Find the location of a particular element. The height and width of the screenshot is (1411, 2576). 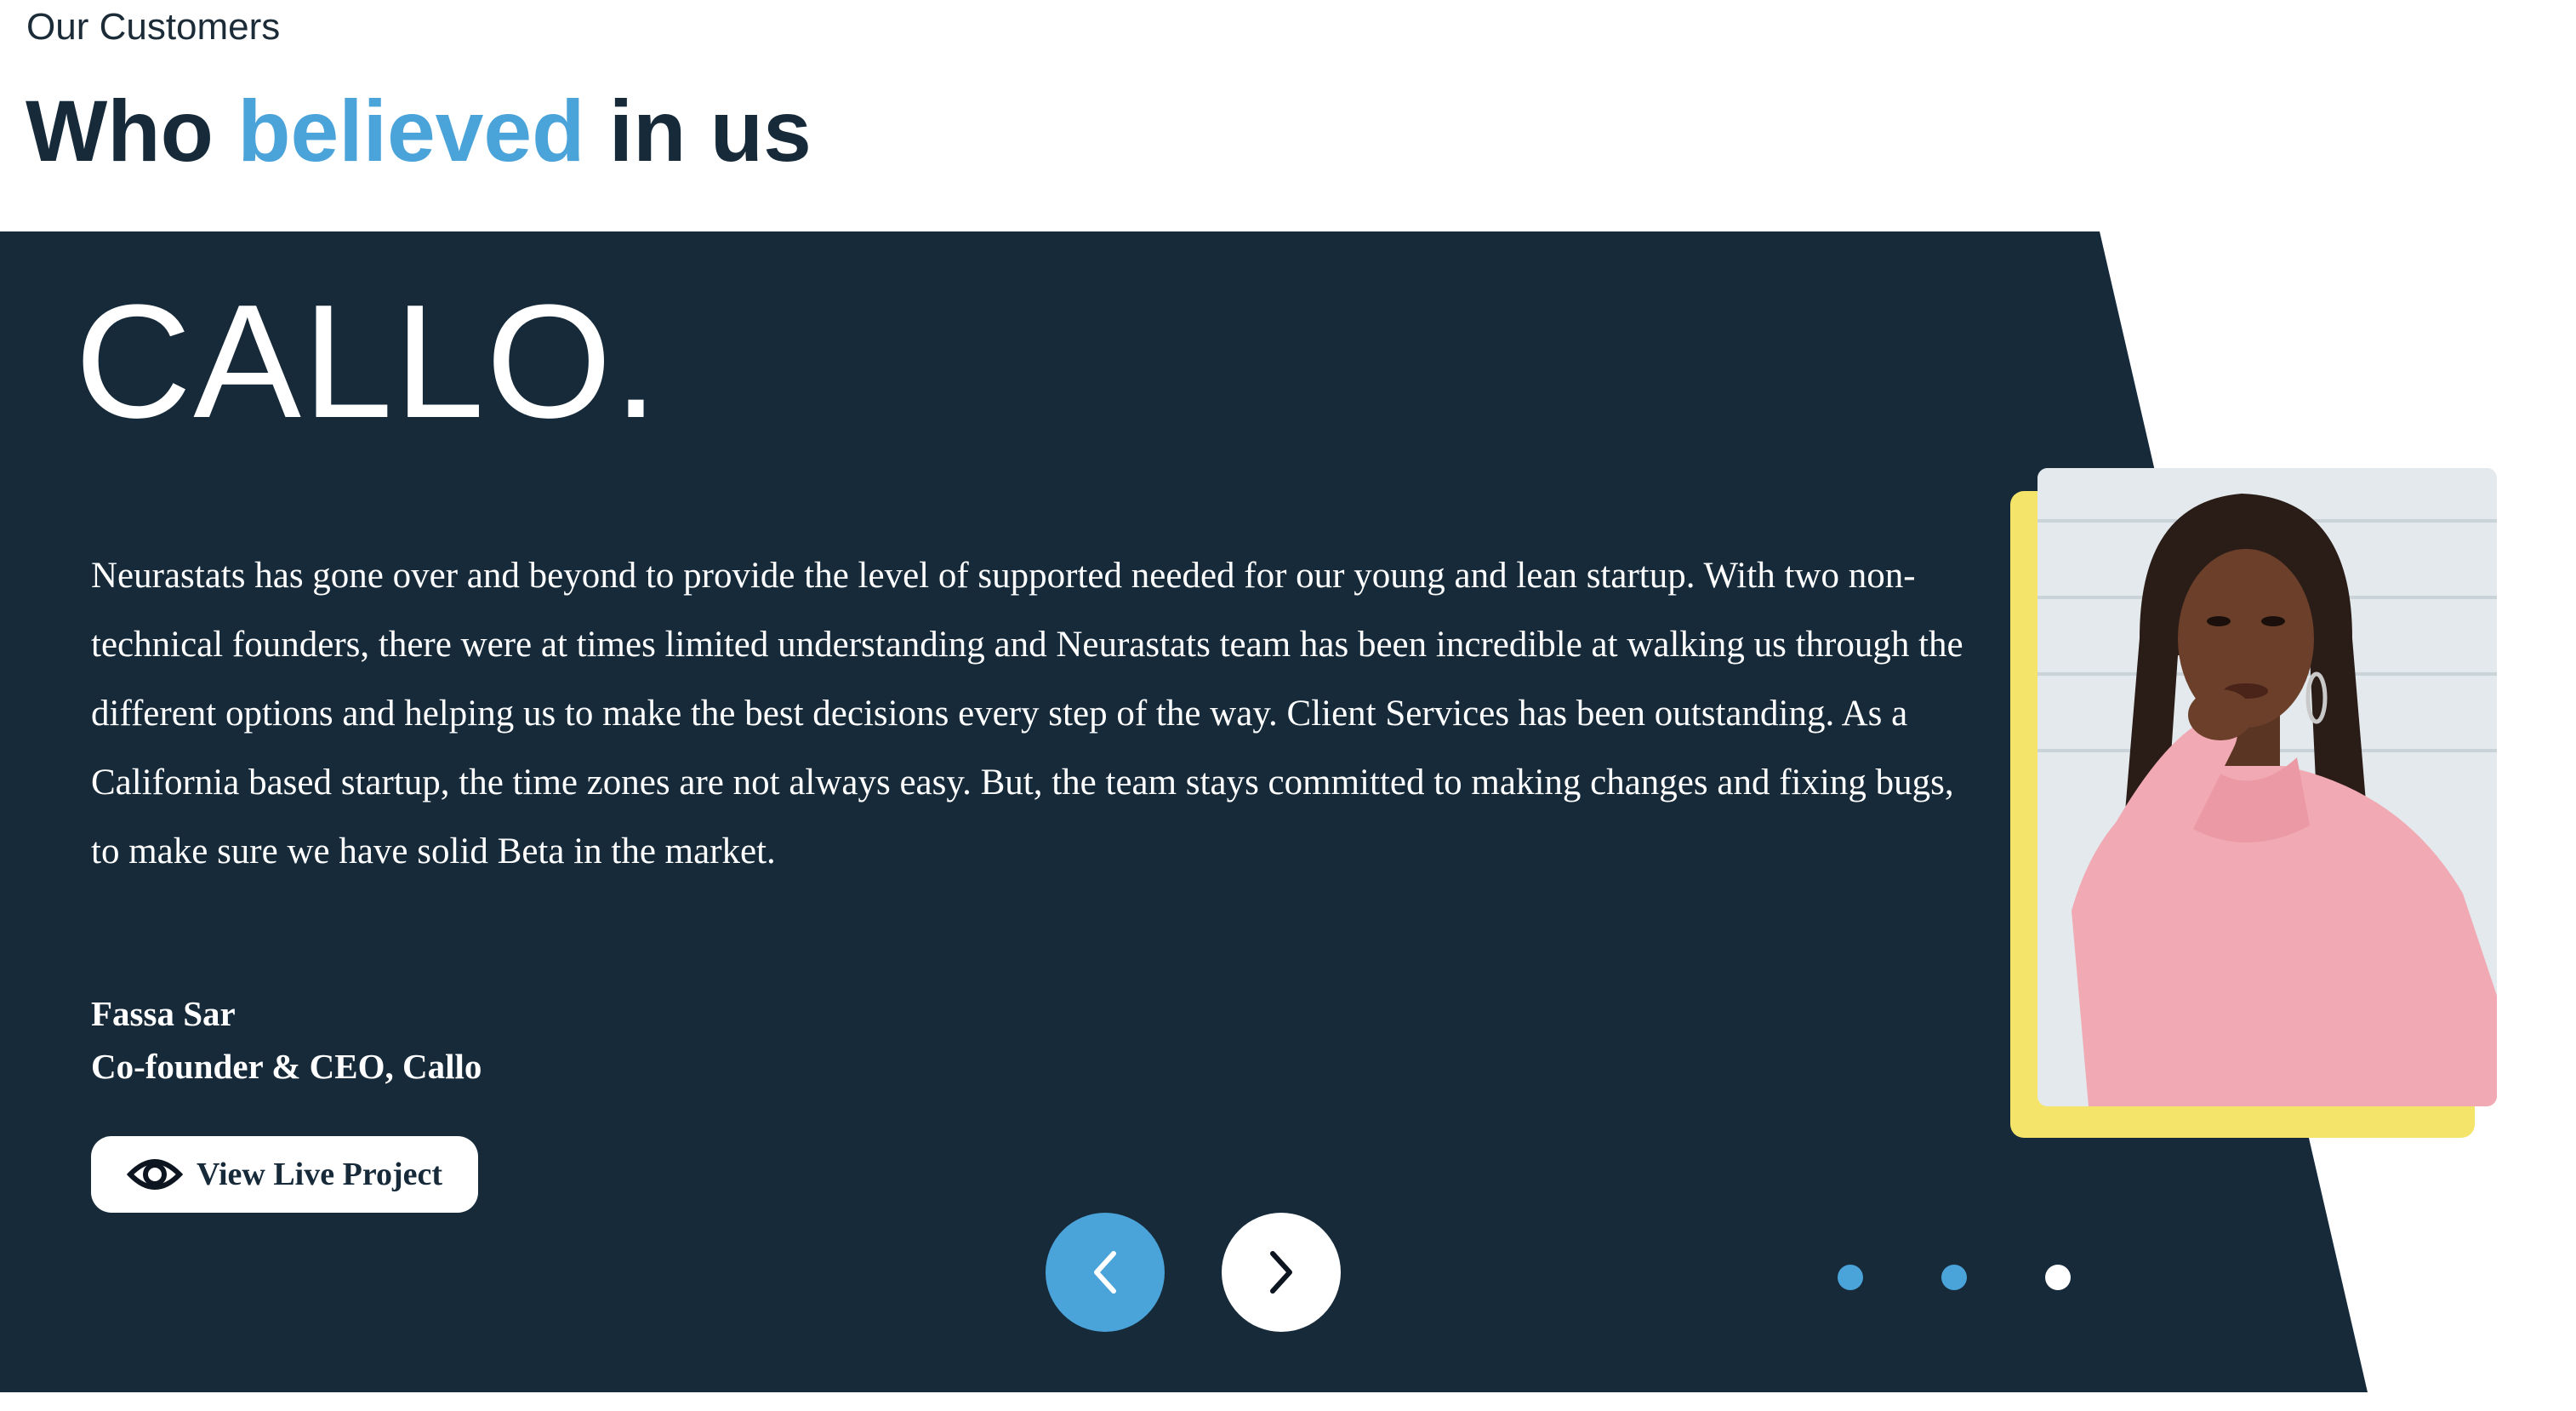

eye-icon is located at coordinates (154, 1174).